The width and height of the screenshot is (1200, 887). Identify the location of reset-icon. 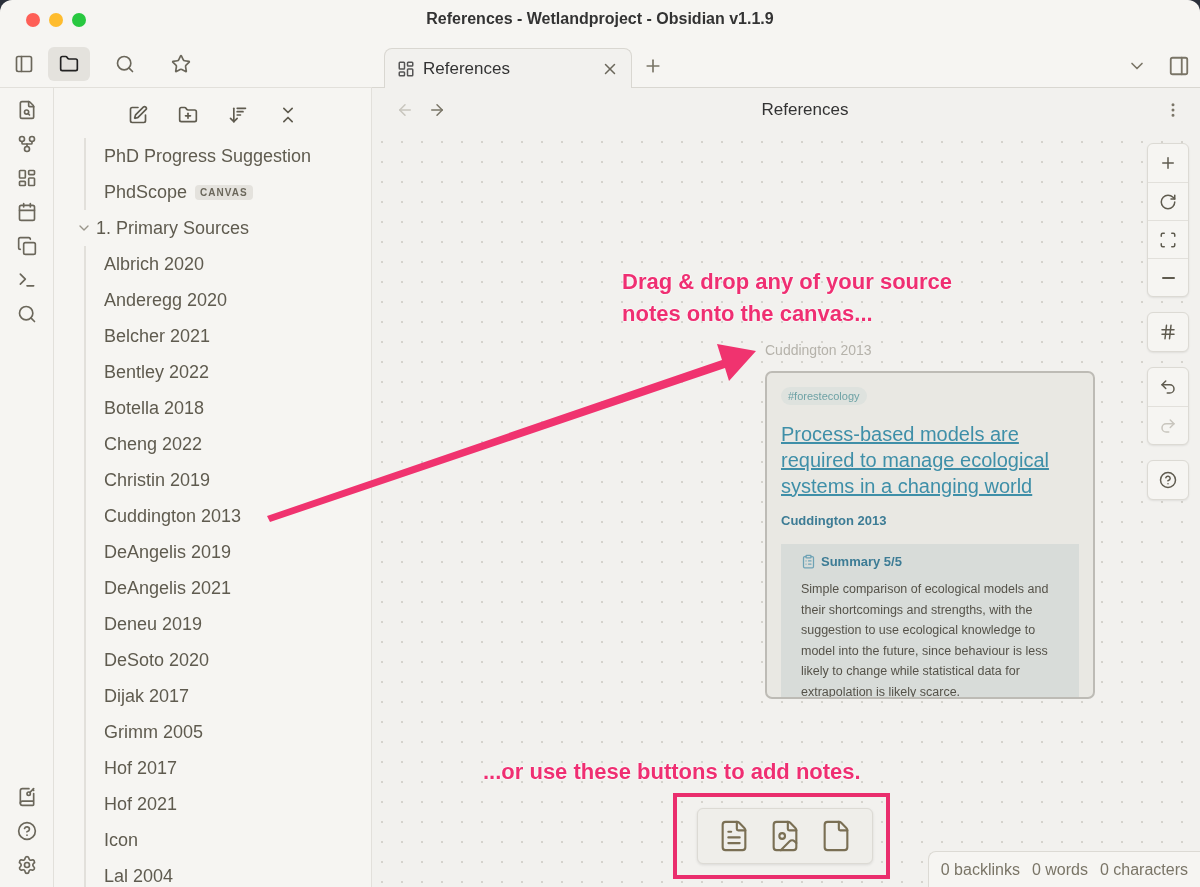
(1168, 201).